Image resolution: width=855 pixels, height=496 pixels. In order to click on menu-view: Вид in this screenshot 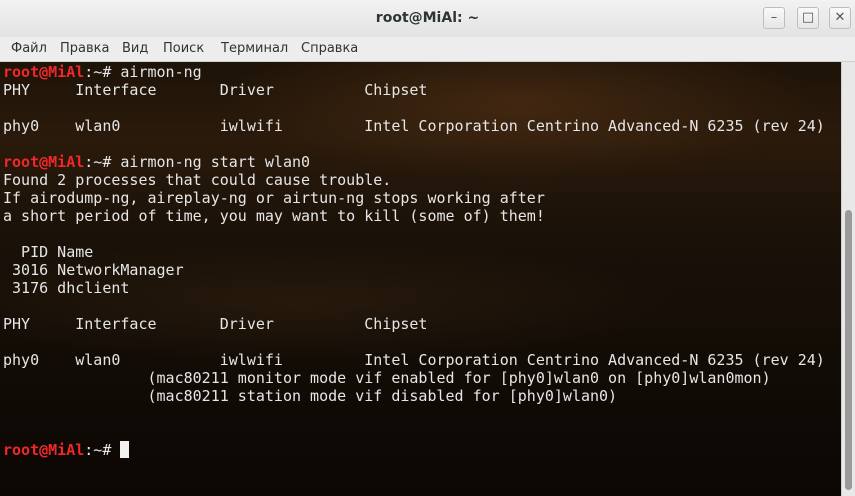, I will do `click(135, 48)`.